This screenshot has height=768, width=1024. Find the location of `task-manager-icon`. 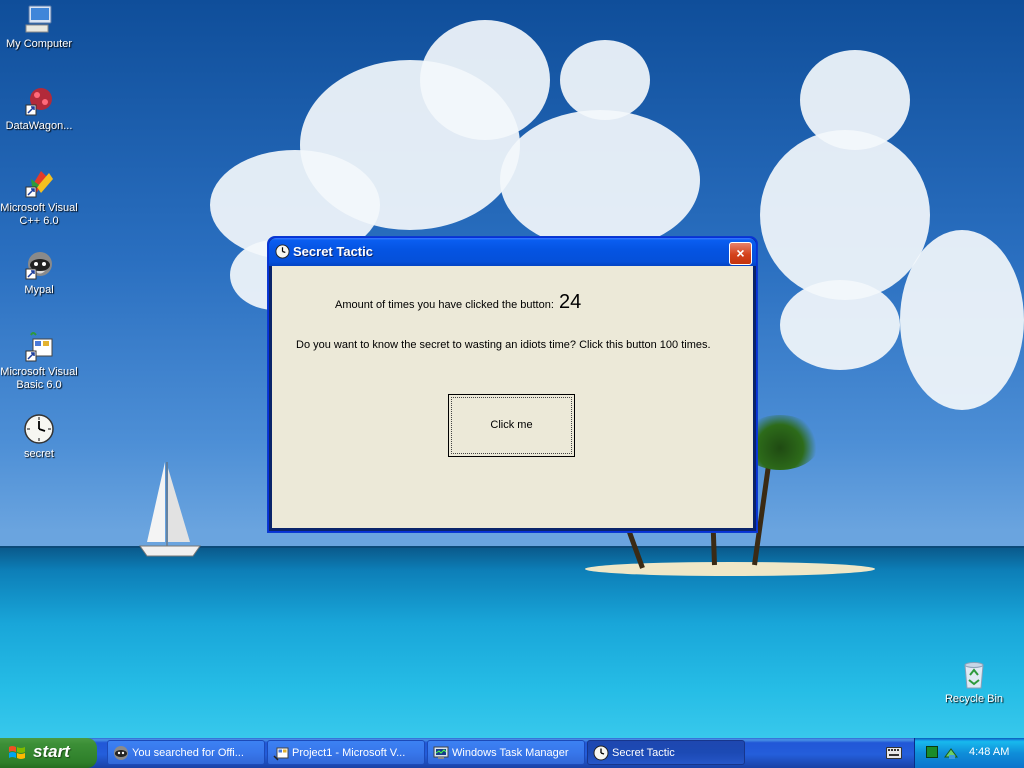

task-manager-icon is located at coordinates (441, 753).